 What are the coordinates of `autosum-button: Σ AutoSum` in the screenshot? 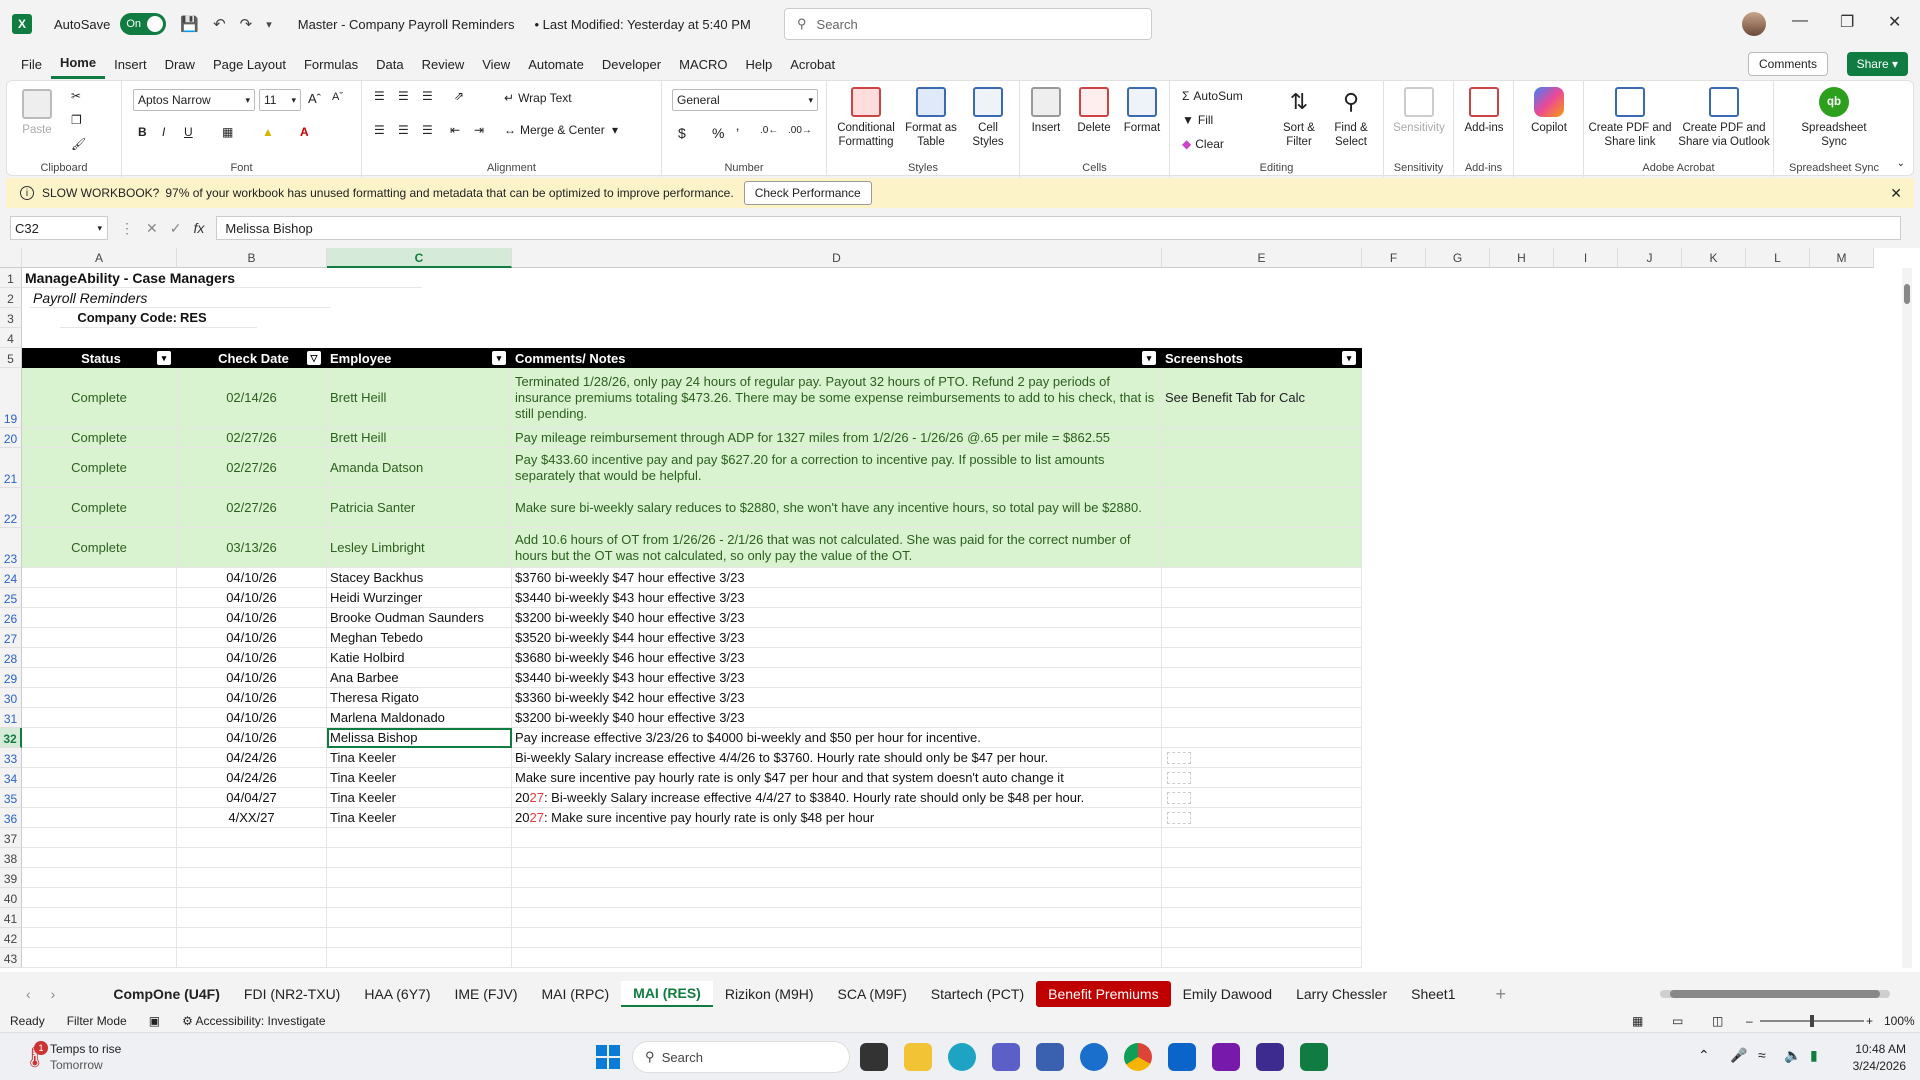 It's located at (1212, 96).